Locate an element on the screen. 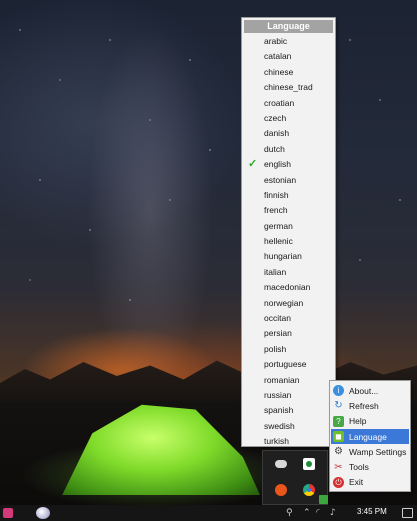 This screenshot has width=417, height=521. language-item-catalan: catalan is located at coordinates (288, 56).